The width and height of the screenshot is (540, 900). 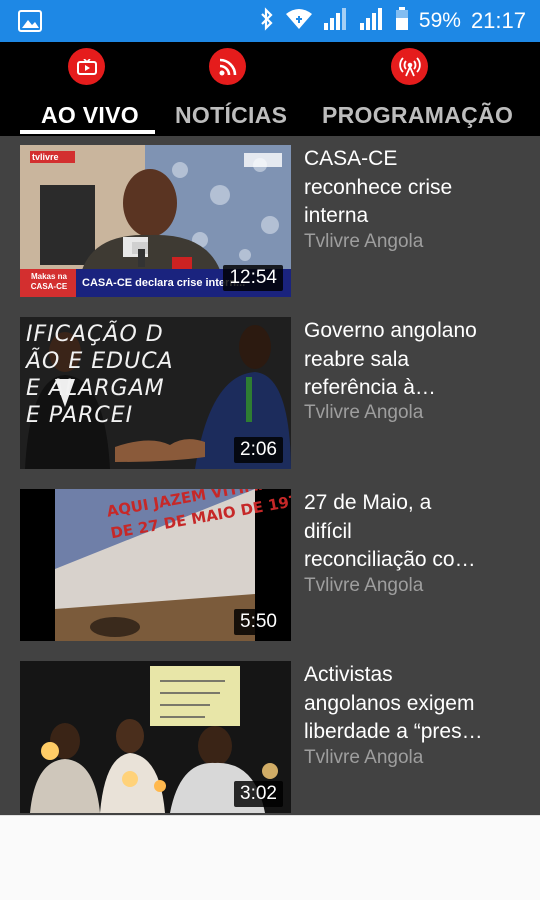 What do you see at coordinates (49, 281) in the screenshot?
I see `thumb-tag: Makas na CASA-CE` at bounding box center [49, 281].